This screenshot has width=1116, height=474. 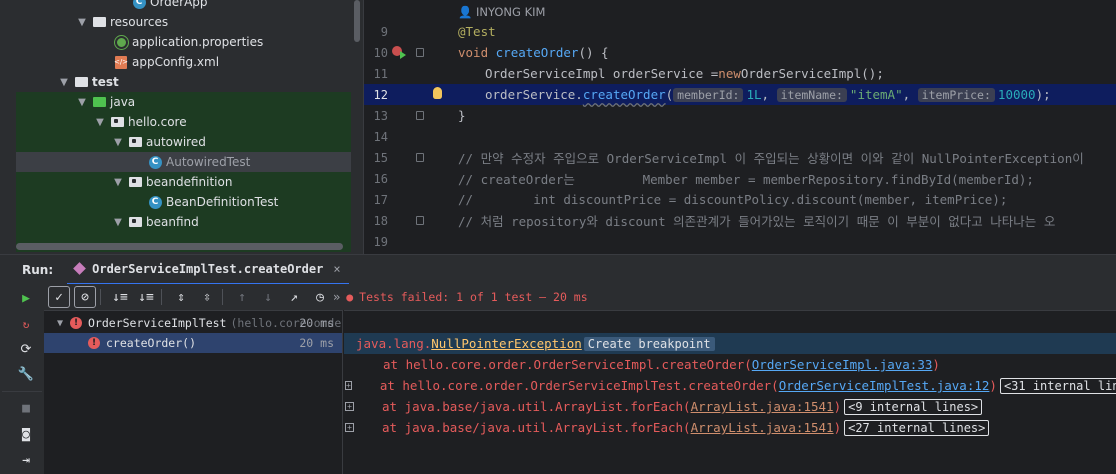 I want to click on run-test-gutter-icon, so click(x=399, y=52).